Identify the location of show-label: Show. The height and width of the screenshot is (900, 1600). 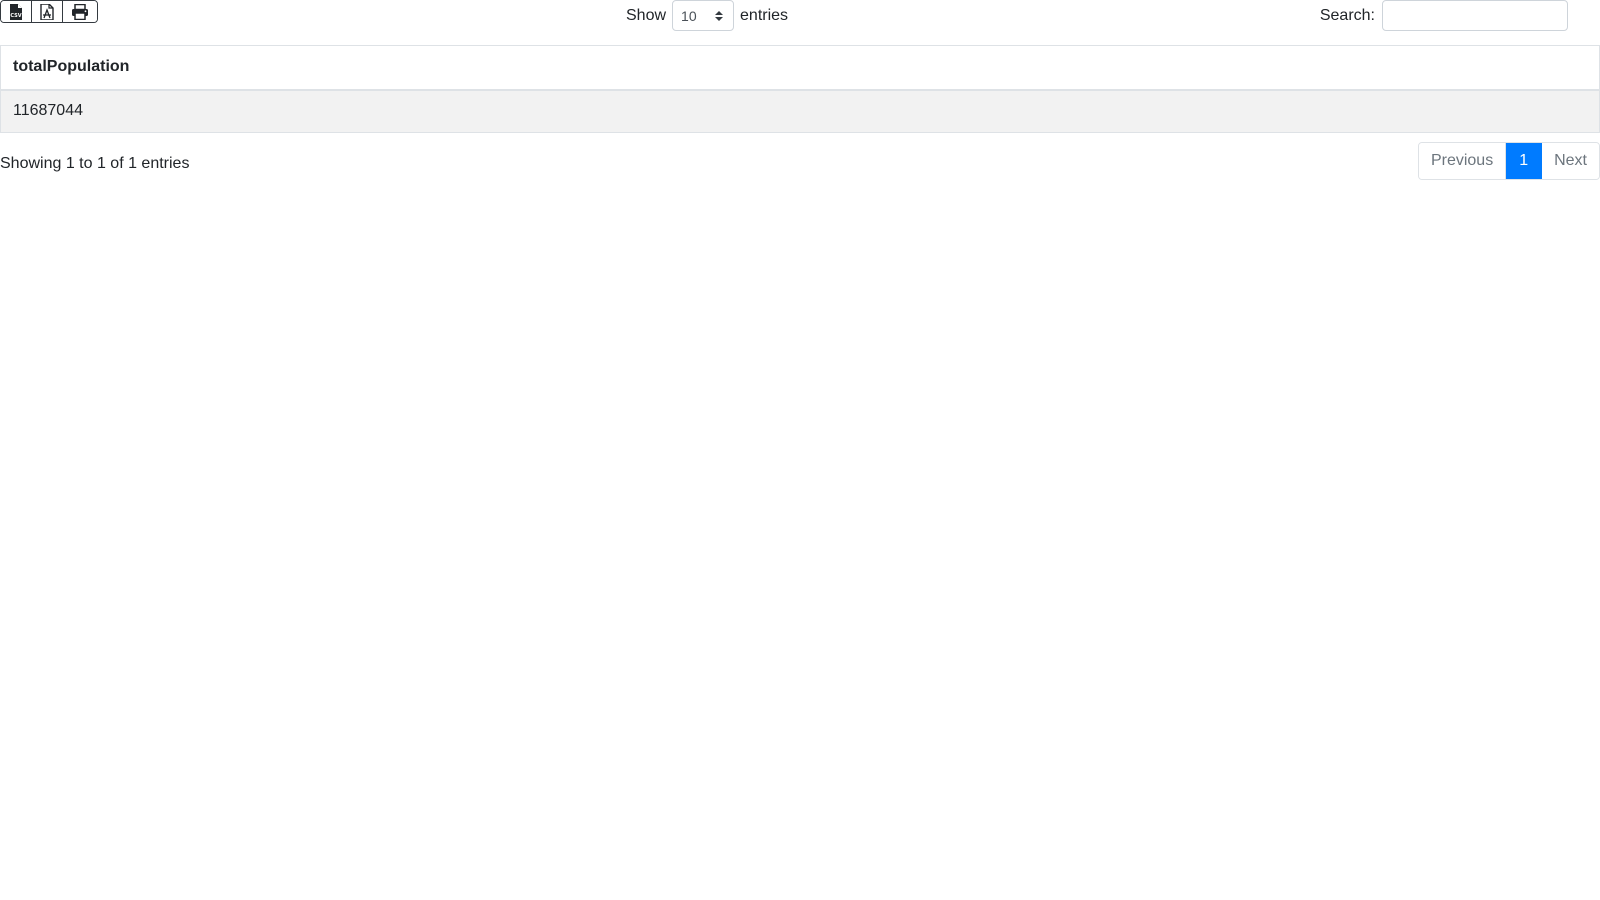
(646, 15).